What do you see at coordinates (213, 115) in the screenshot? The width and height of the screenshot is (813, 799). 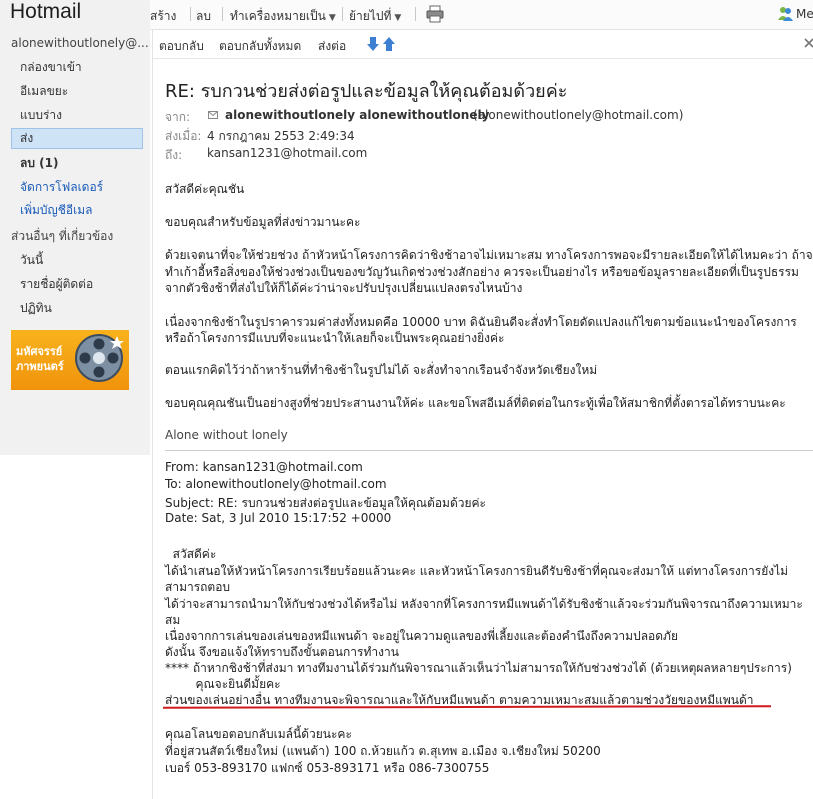 I see `envelope-icon` at bounding box center [213, 115].